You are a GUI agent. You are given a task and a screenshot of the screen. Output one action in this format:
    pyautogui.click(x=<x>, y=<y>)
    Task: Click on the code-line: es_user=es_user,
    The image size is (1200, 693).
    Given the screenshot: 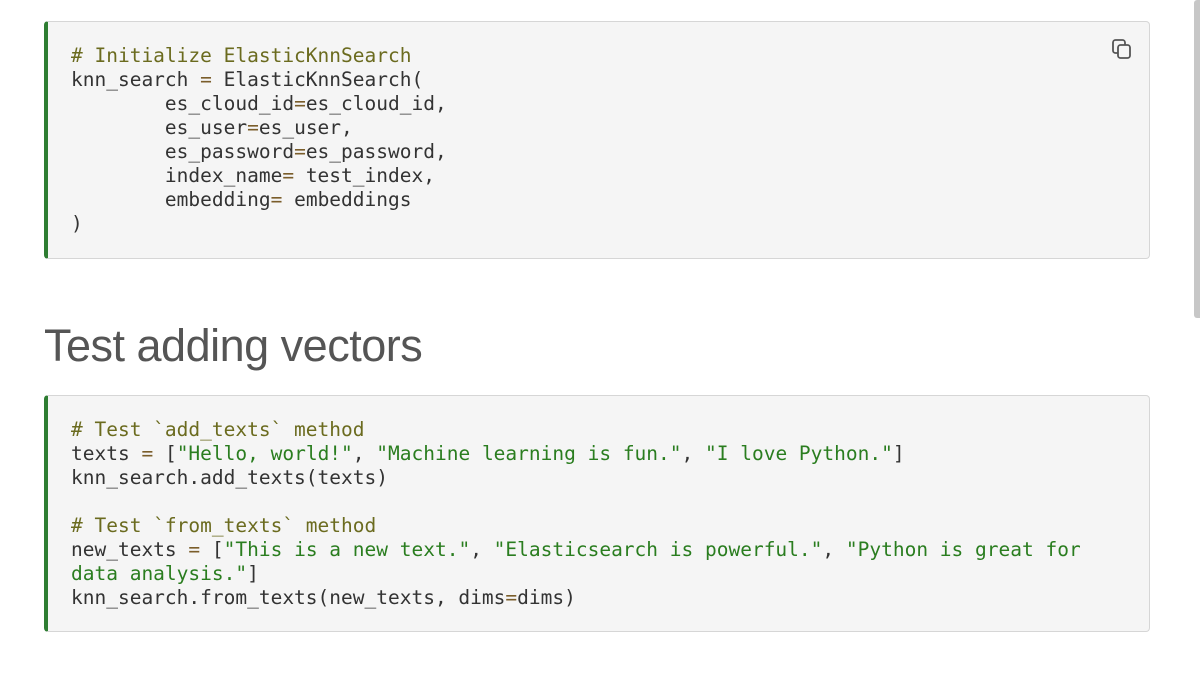 What is the action you would take?
    pyautogui.click(x=212, y=127)
    